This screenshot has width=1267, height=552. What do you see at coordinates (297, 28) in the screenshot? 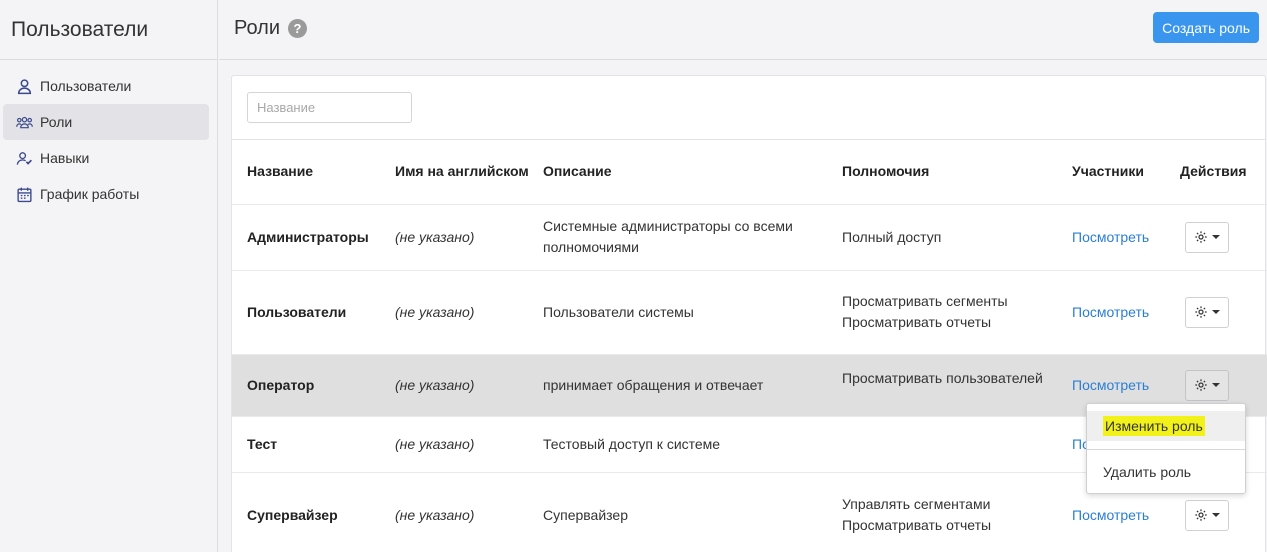
I see `help-icon: ?` at bounding box center [297, 28].